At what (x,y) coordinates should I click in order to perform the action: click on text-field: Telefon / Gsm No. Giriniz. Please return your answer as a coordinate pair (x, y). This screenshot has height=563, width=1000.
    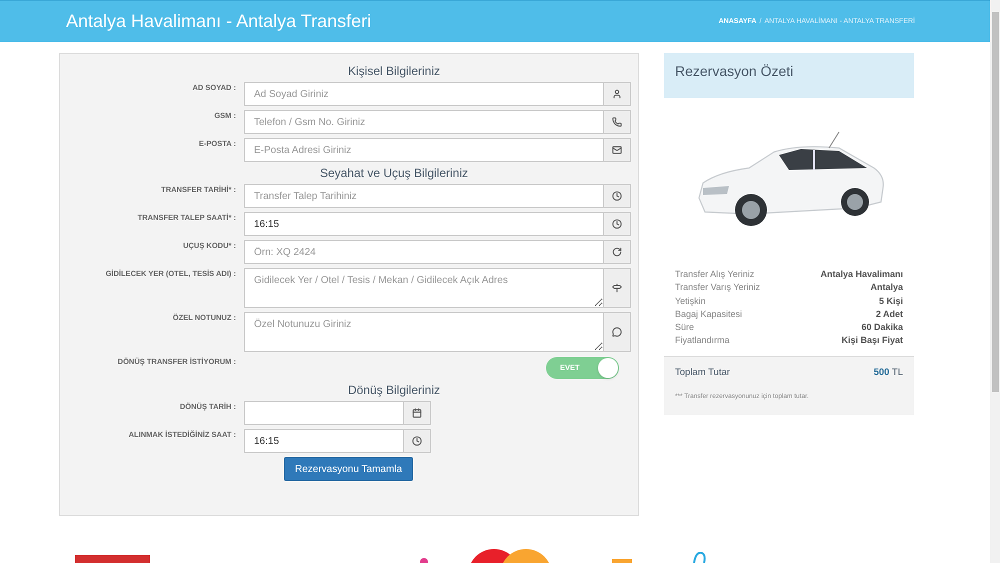
    Looking at the image, I should click on (424, 122).